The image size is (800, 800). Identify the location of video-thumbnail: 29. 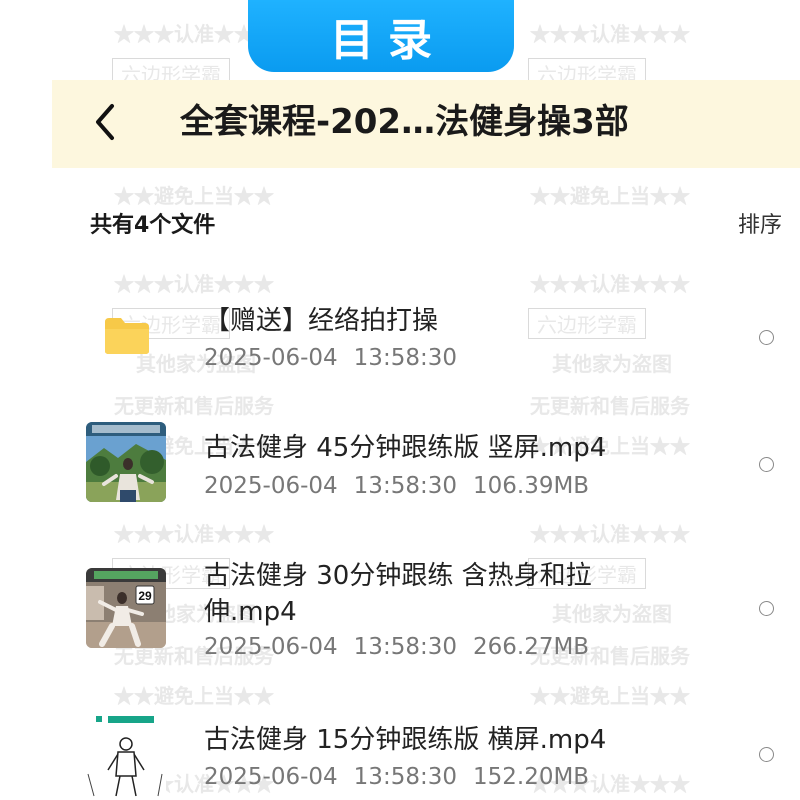
(126, 608).